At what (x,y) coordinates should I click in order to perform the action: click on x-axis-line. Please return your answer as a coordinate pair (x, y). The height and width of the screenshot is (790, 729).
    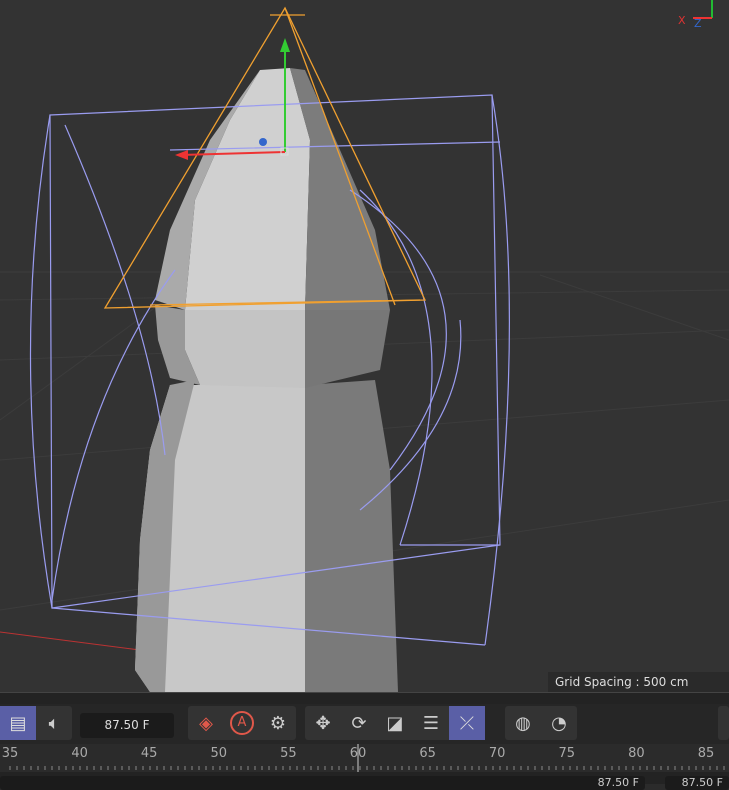
    Looking at the image, I should click on (70, 641).